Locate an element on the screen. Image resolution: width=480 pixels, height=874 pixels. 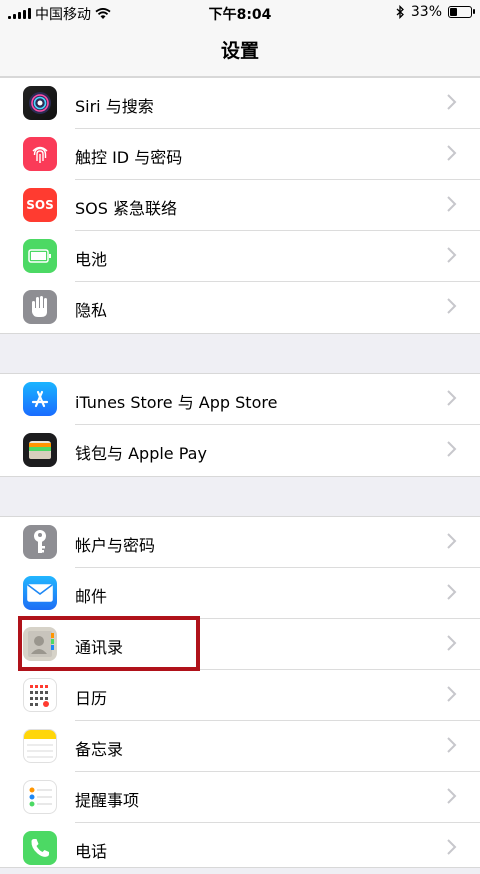
settings-row-label: 提醒事项 is located at coordinates (107, 800).